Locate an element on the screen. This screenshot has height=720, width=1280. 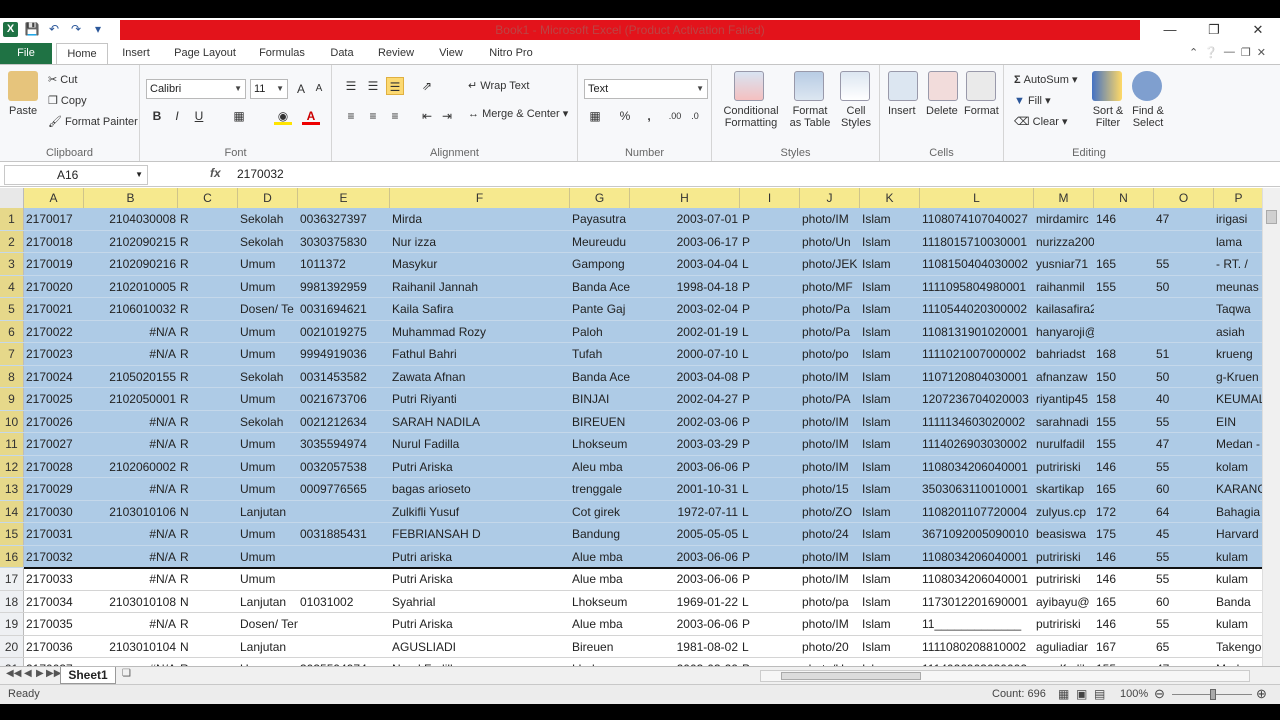
column-header: C is located at coordinates (208, 198).